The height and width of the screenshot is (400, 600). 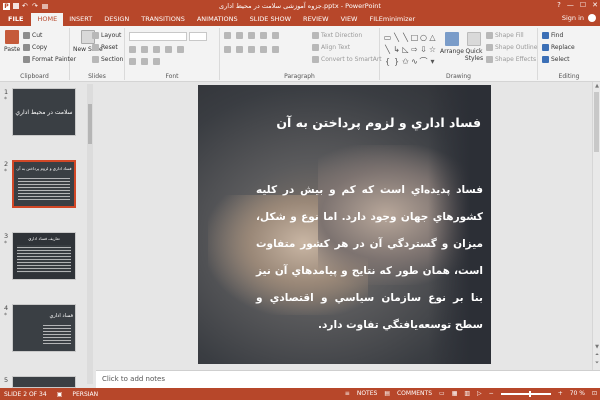 I want to click on close-button: ✕, so click(x=595, y=5).